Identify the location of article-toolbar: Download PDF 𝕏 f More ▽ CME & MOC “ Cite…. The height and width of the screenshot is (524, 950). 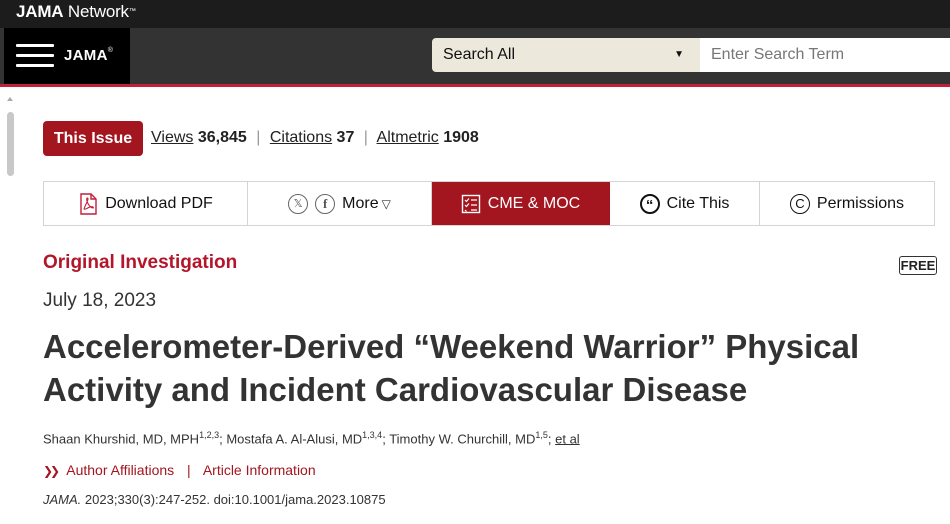
(489, 203).